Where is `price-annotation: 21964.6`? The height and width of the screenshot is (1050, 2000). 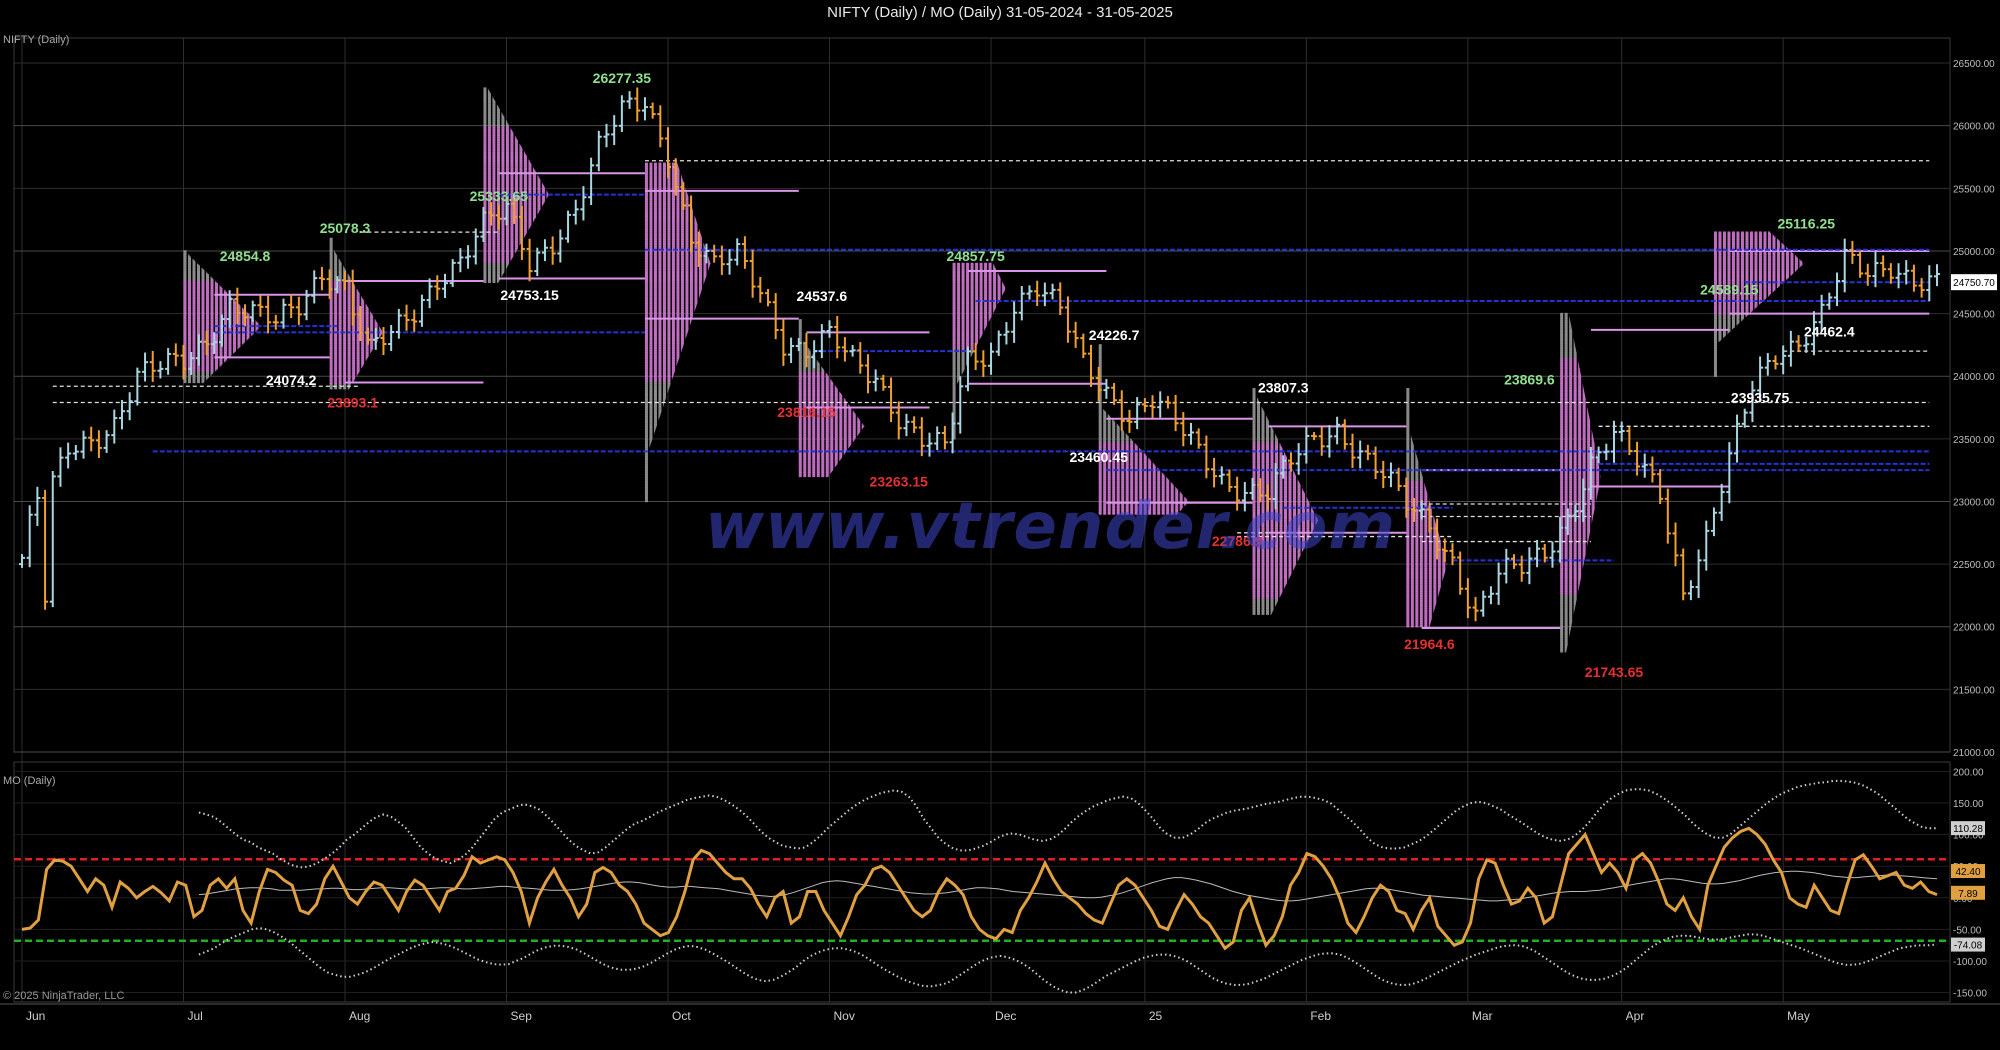 price-annotation: 21964.6 is located at coordinates (1429, 644).